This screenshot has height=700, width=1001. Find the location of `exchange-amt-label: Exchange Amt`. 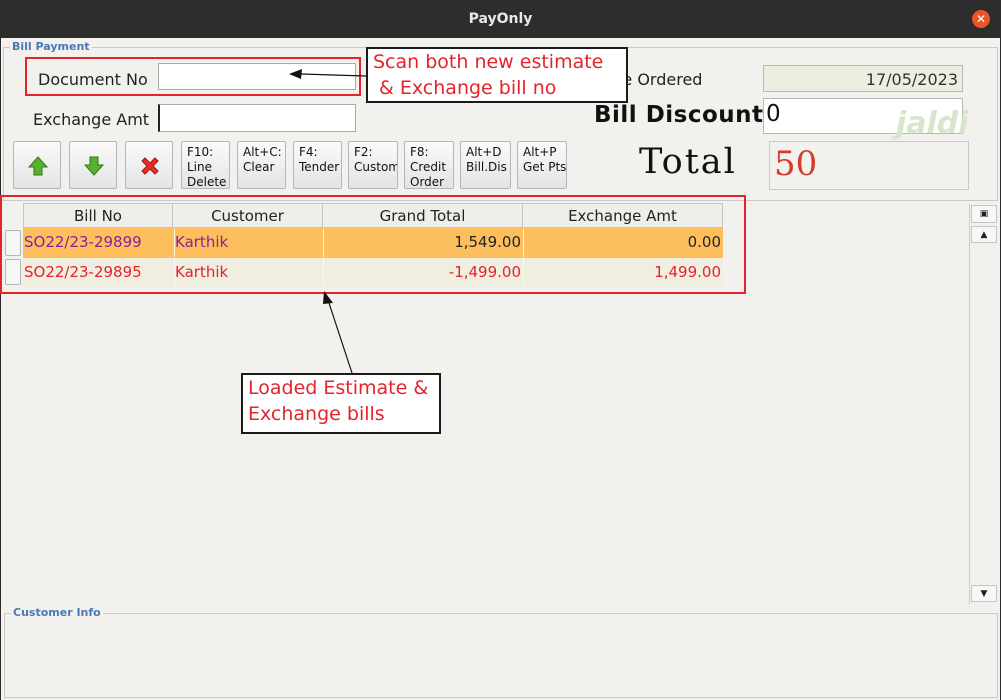

exchange-amt-label: Exchange Amt is located at coordinates (91, 119).